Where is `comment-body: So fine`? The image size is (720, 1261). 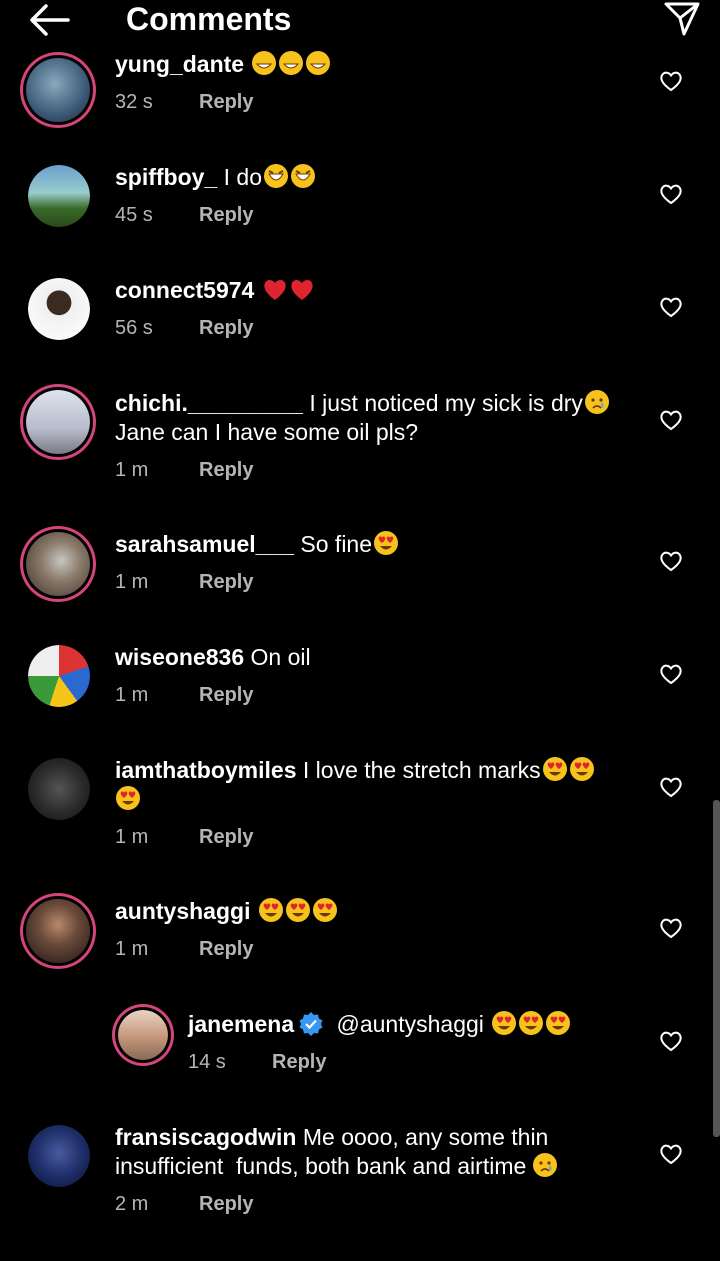
comment-body: So fine is located at coordinates (336, 544).